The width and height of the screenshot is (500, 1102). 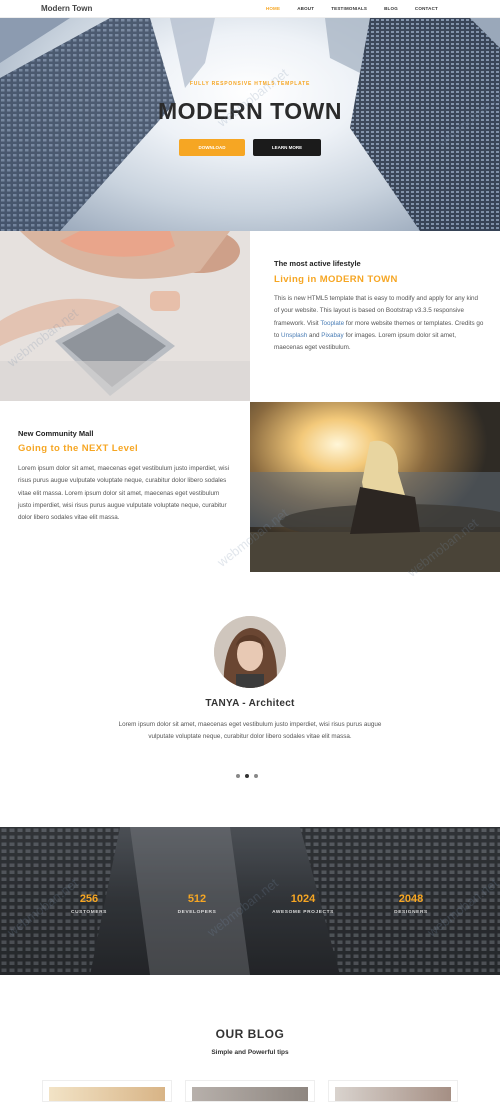 I want to click on stat-number: 512, so click(x=197, y=899).